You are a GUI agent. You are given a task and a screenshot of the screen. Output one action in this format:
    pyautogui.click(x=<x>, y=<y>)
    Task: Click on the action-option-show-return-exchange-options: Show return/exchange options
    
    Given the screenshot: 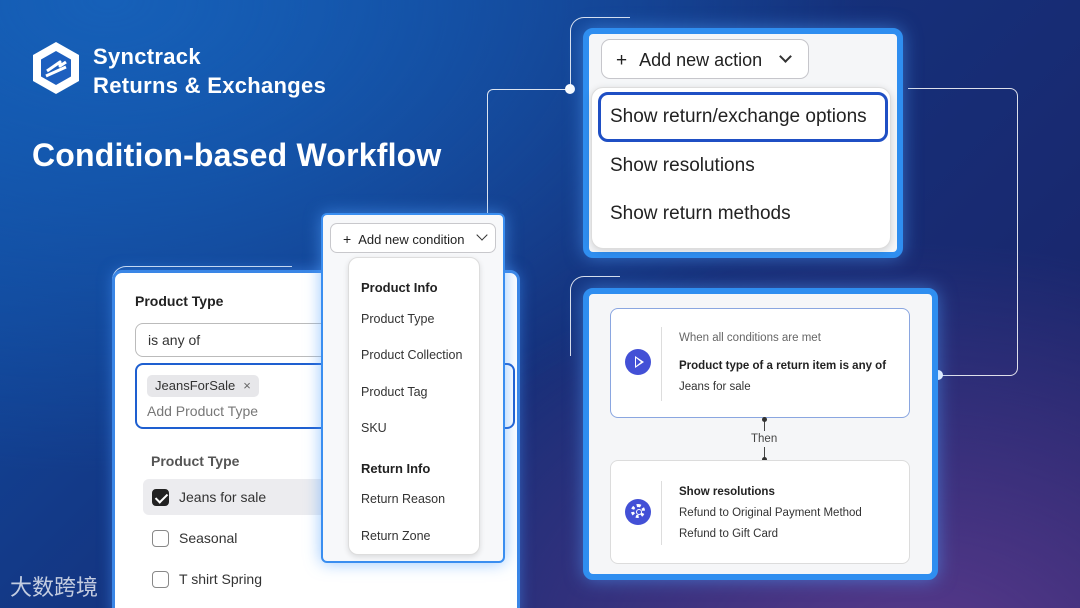 What is the action you would take?
    pyautogui.click(x=738, y=117)
    